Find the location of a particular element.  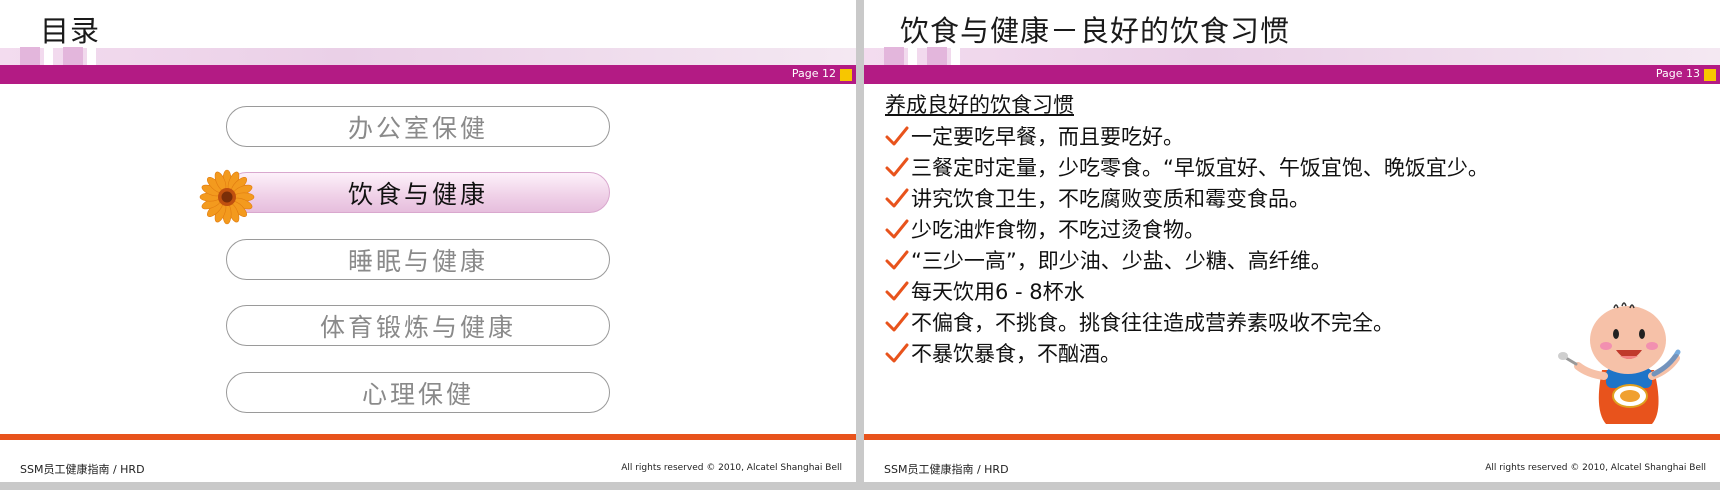

list-item-text: 不暴饮暴食，不酗酒。 is located at coordinates (1016, 353).